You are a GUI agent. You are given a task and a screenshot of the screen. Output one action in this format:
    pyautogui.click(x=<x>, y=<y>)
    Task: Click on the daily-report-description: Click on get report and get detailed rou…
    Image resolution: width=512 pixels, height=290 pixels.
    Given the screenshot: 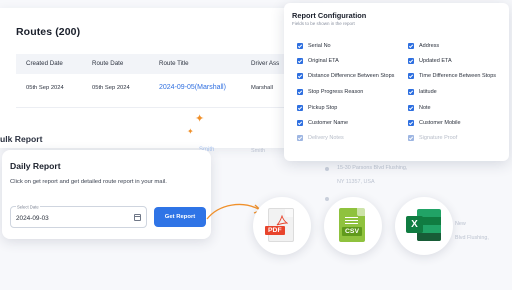 What is the action you would take?
    pyautogui.click(x=88, y=182)
    